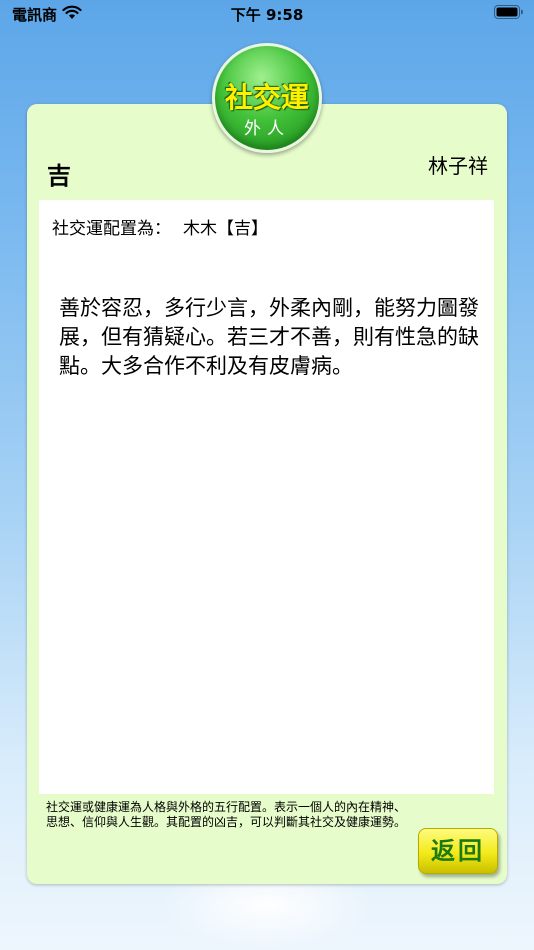 Image resolution: width=534 pixels, height=950 pixels. Describe the element at coordinates (225, 229) in the screenshot. I see `config-value: 木木【吉】` at that location.